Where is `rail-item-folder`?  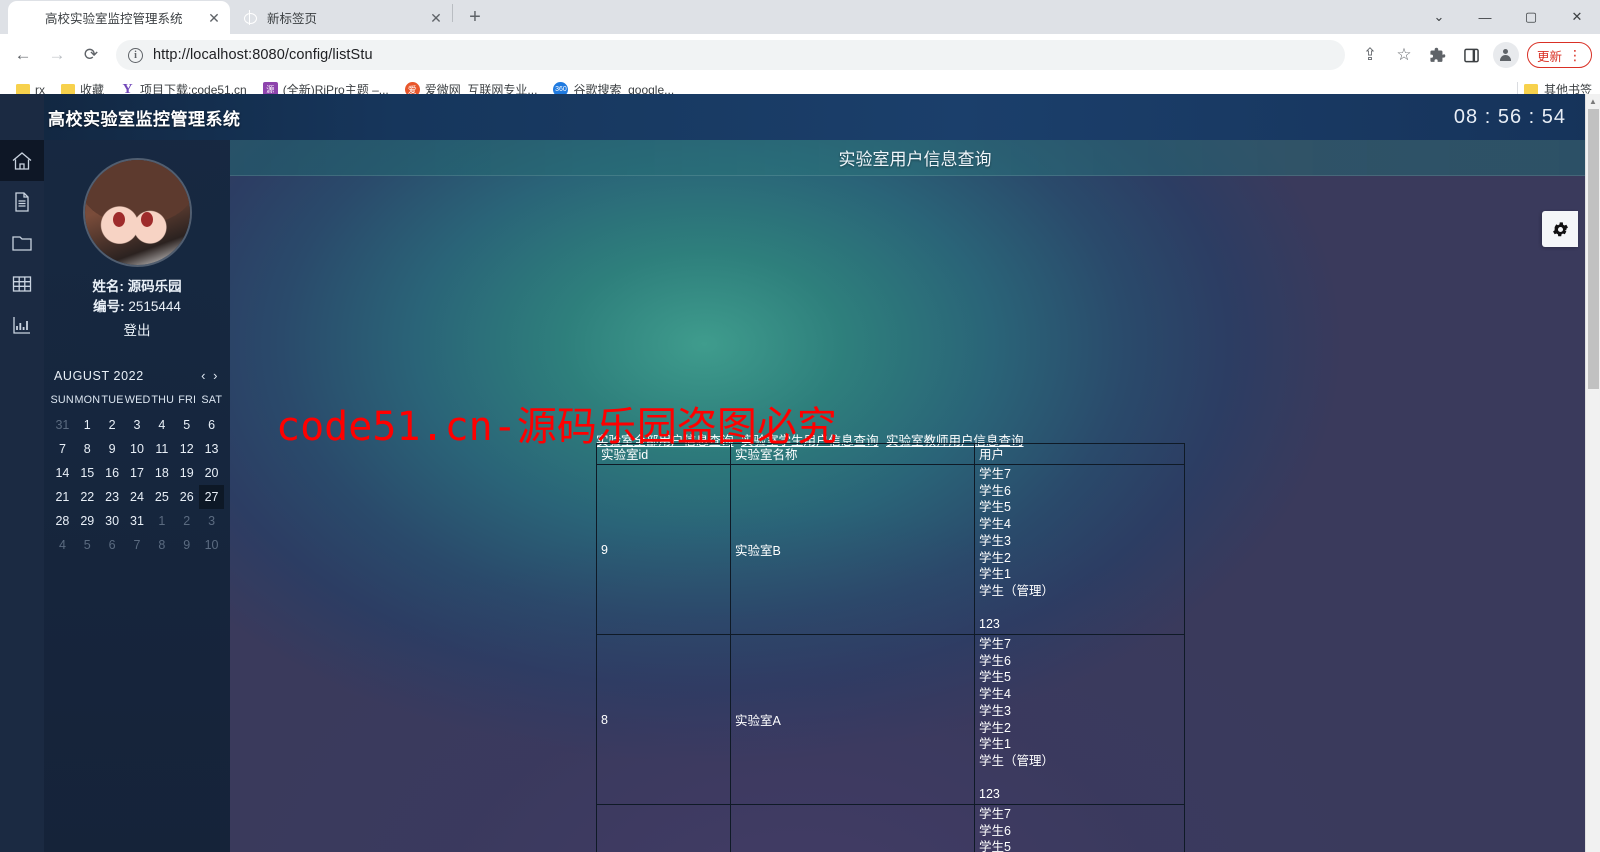 rail-item-folder is located at coordinates (22, 242).